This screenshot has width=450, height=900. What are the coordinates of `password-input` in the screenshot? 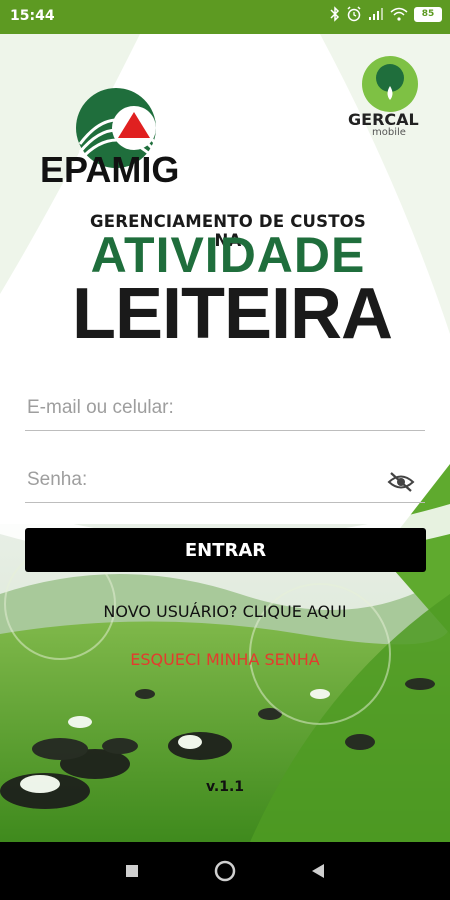 It's located at (207, 480).